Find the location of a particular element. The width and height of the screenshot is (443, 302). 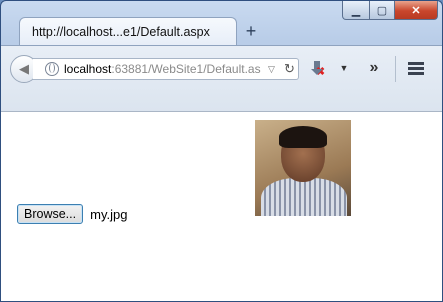

tab-title: http://localhost...e1/Default.aspx is located at coordinates (121, 31).